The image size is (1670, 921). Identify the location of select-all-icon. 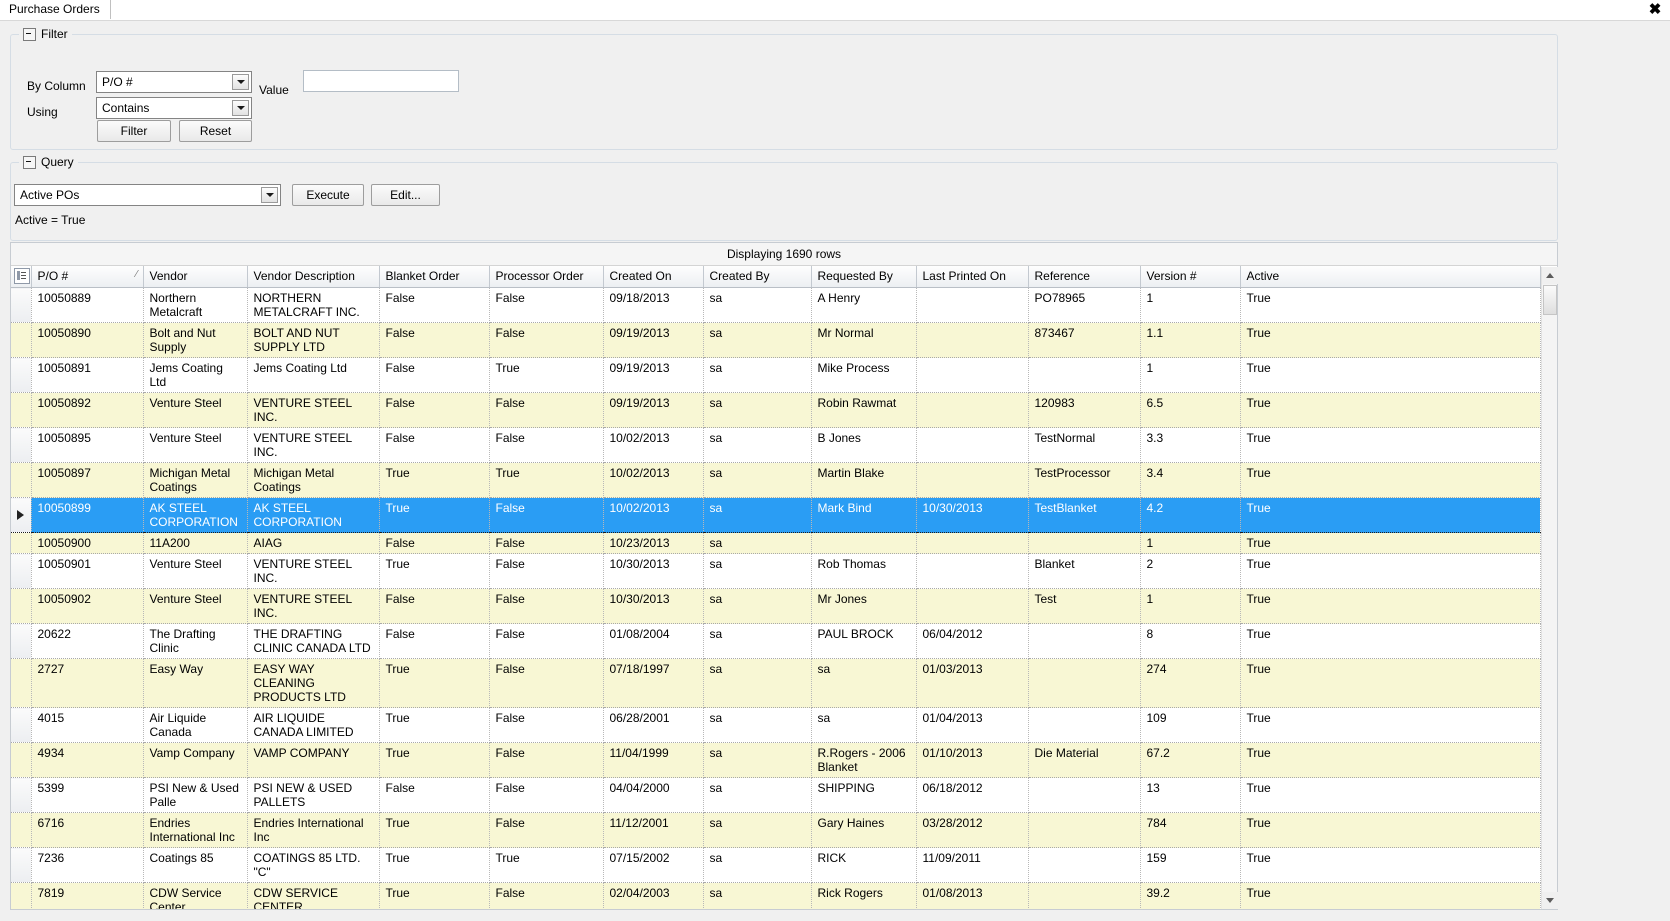
(22, 276).